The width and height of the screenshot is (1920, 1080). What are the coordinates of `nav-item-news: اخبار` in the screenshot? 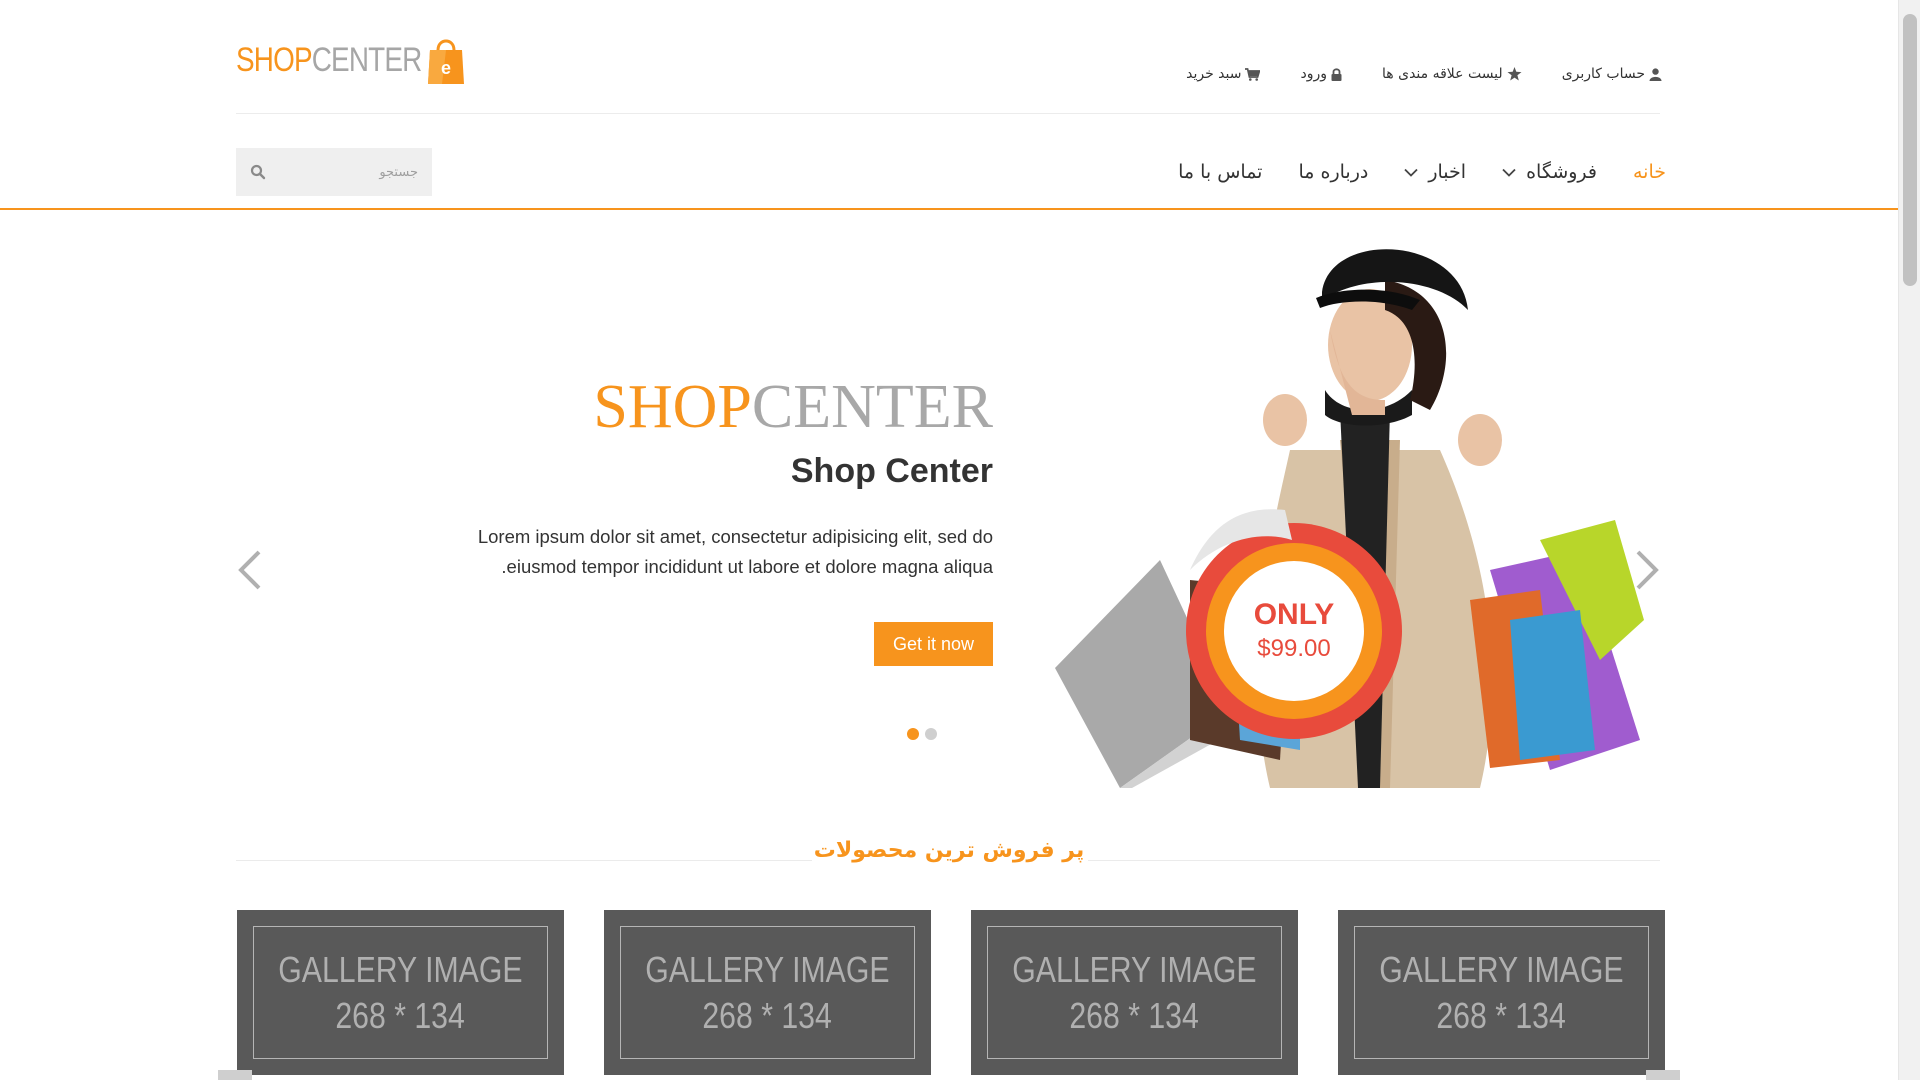 It's located at (1435, 172).